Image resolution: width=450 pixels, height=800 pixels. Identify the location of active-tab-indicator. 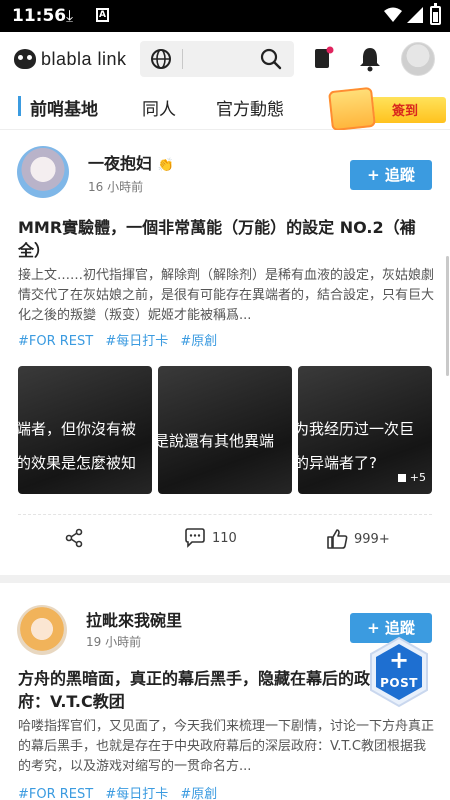
(19, 106).